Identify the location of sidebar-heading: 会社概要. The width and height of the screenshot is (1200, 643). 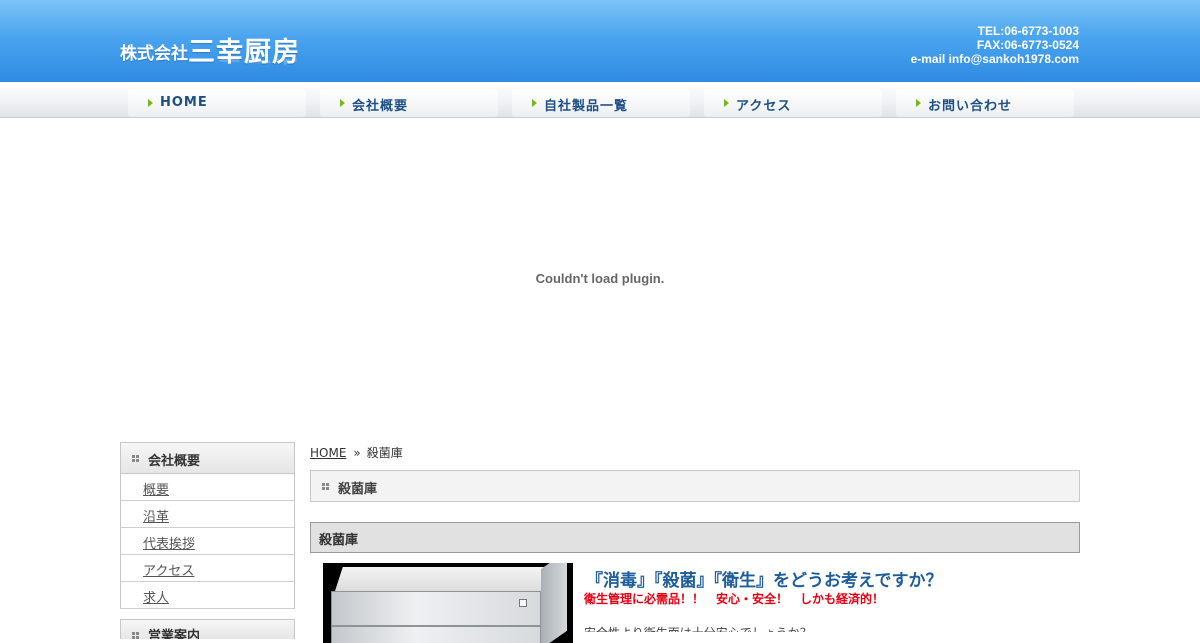
(207, 458).